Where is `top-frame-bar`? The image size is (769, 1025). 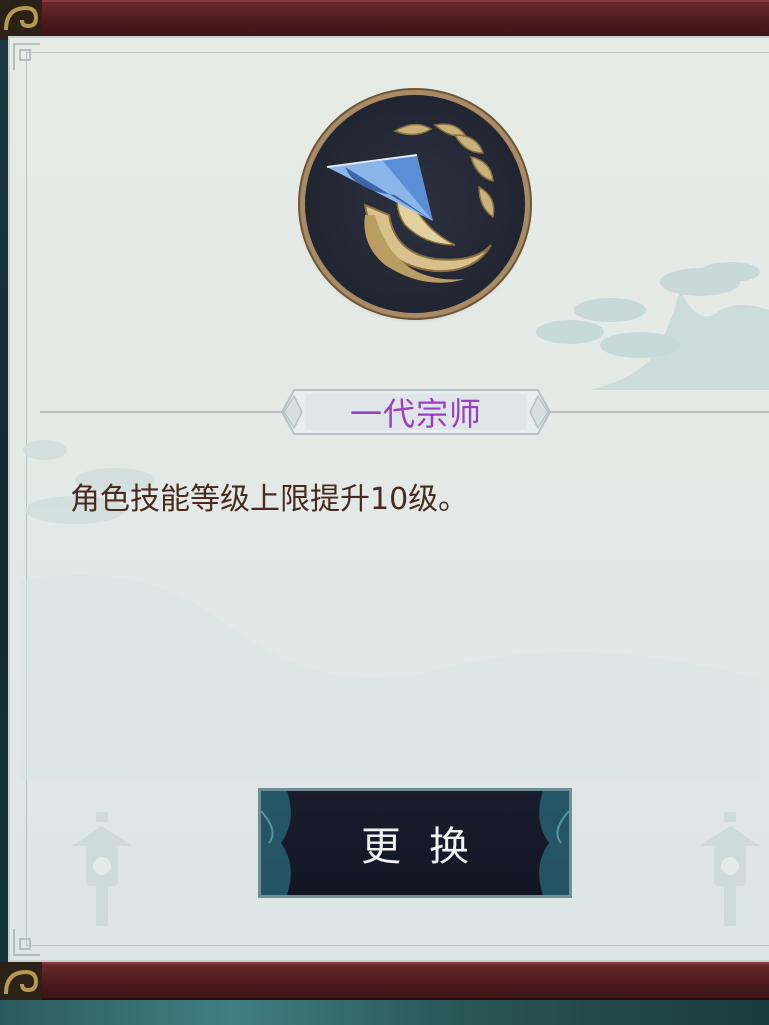
top-frame-bar is located at coordinates (384, 20).